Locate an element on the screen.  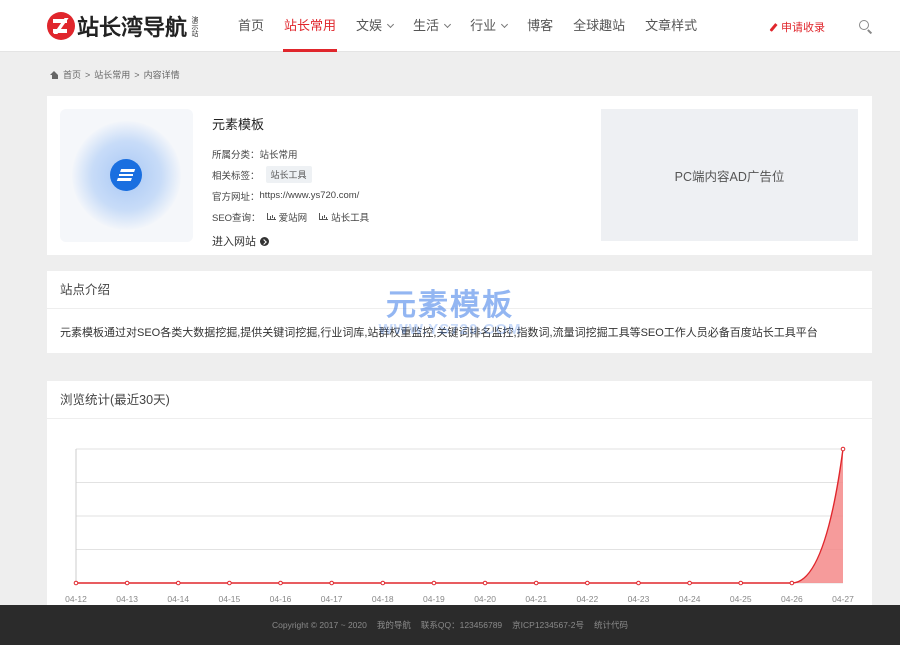
nav-label: 文章样式 is located at coordinates (671, 25).